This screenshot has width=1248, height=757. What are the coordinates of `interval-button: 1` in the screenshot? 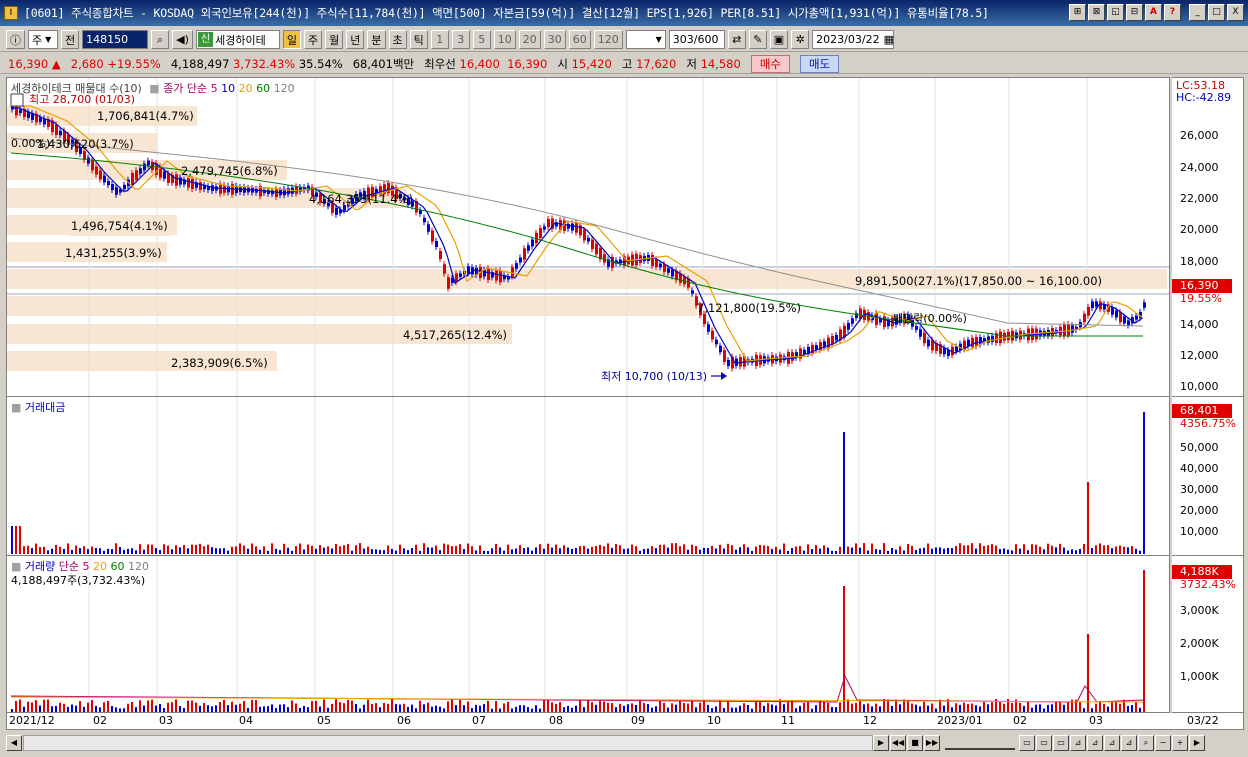 It's located at (439, 39).